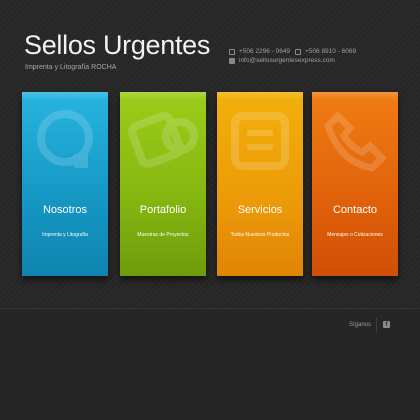 This screenshot has width=420, height=420. What do you see at coordinates (65, 139) in the screenshot?
I see `chat-icon` at bounding box center [65, 139].